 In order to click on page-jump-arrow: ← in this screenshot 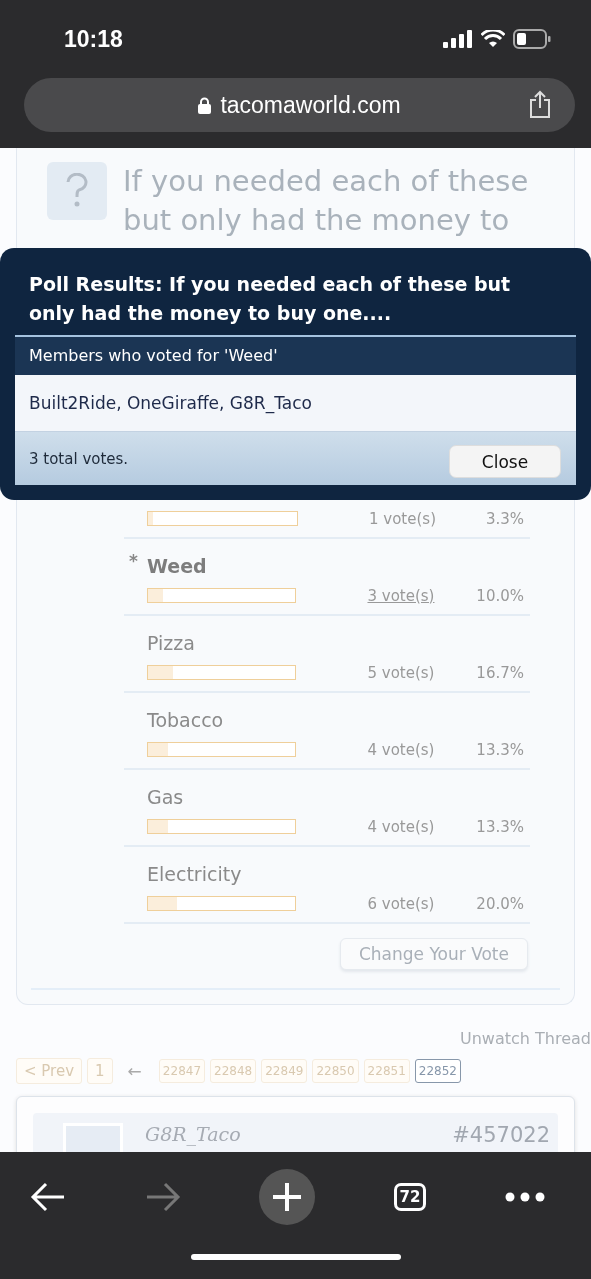, I will do `click(134, 1071)`.